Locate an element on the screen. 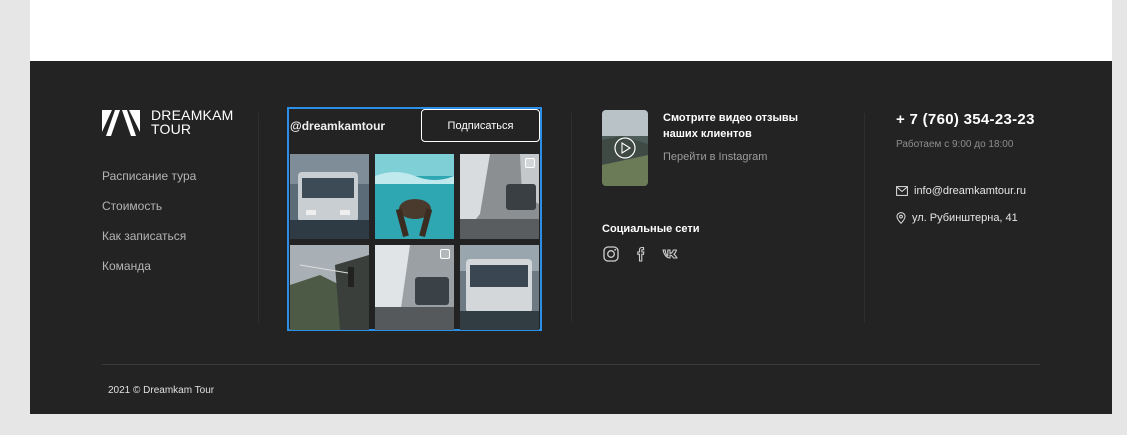 The image size is (1127, 435). social-icons is located at coordinates (641, 254).